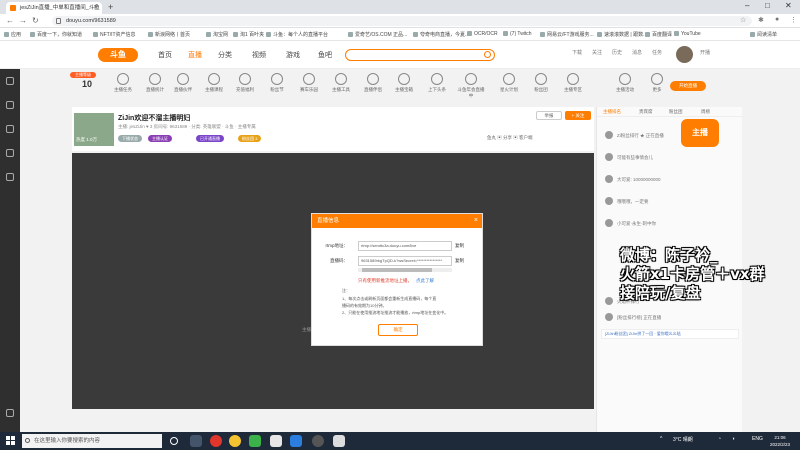 Image resolution: width=800 pixels, height=450 pixels. Describe the element at coordinates (661, 439) in the screenshot. I see `tray-up-icon: ^` at that location.